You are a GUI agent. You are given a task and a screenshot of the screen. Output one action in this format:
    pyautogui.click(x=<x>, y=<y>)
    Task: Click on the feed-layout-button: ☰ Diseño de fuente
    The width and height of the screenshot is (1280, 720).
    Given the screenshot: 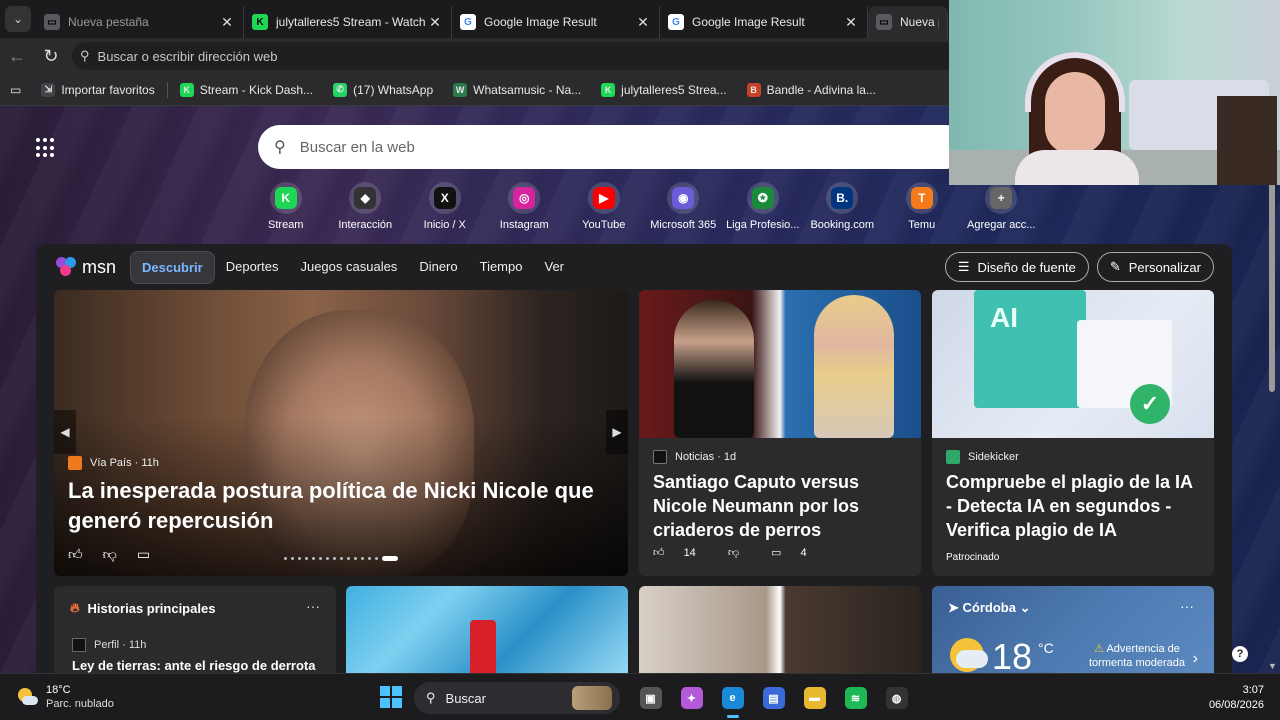 What is the action you would take?
    pyautogui.click(x=1016, y=267)
    